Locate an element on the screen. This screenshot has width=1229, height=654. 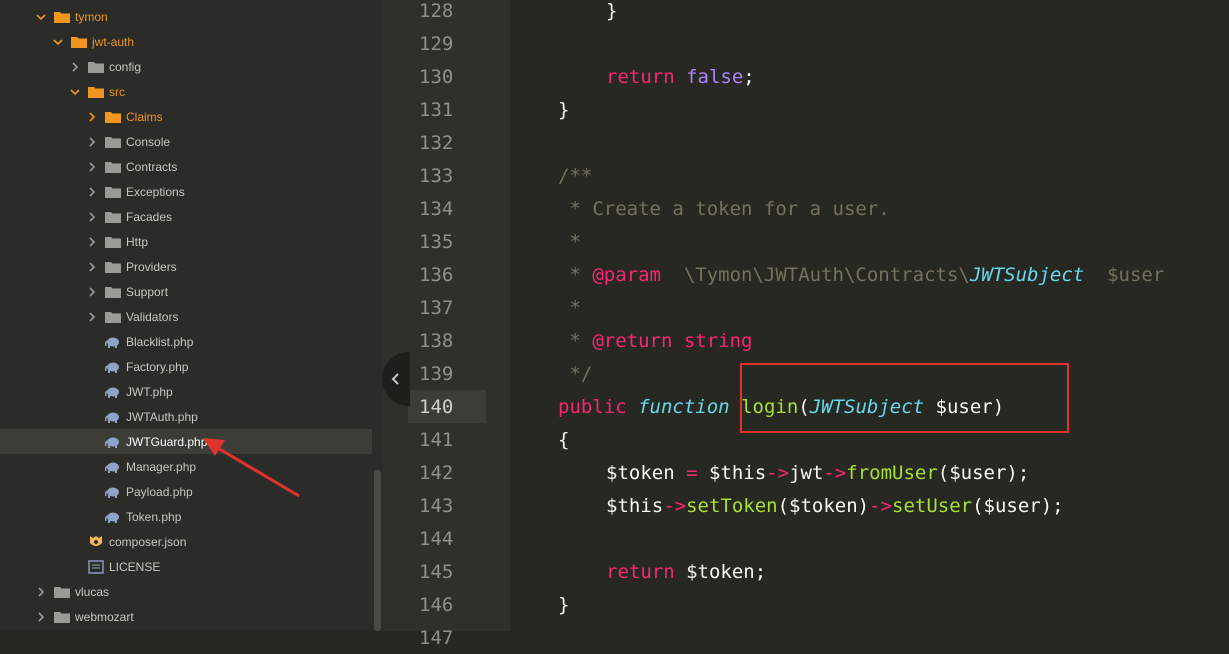
code-token: jwt is located at coordinates (806, 472).